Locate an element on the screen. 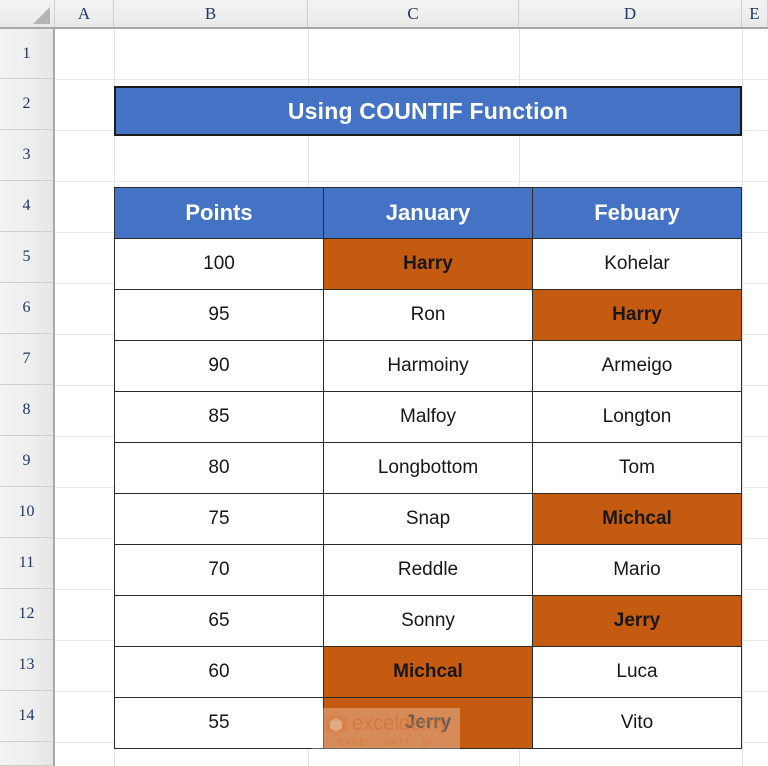 This screenshot has width=768, height=766. cell-january: Malfoy is located at coordinates (428, 417).